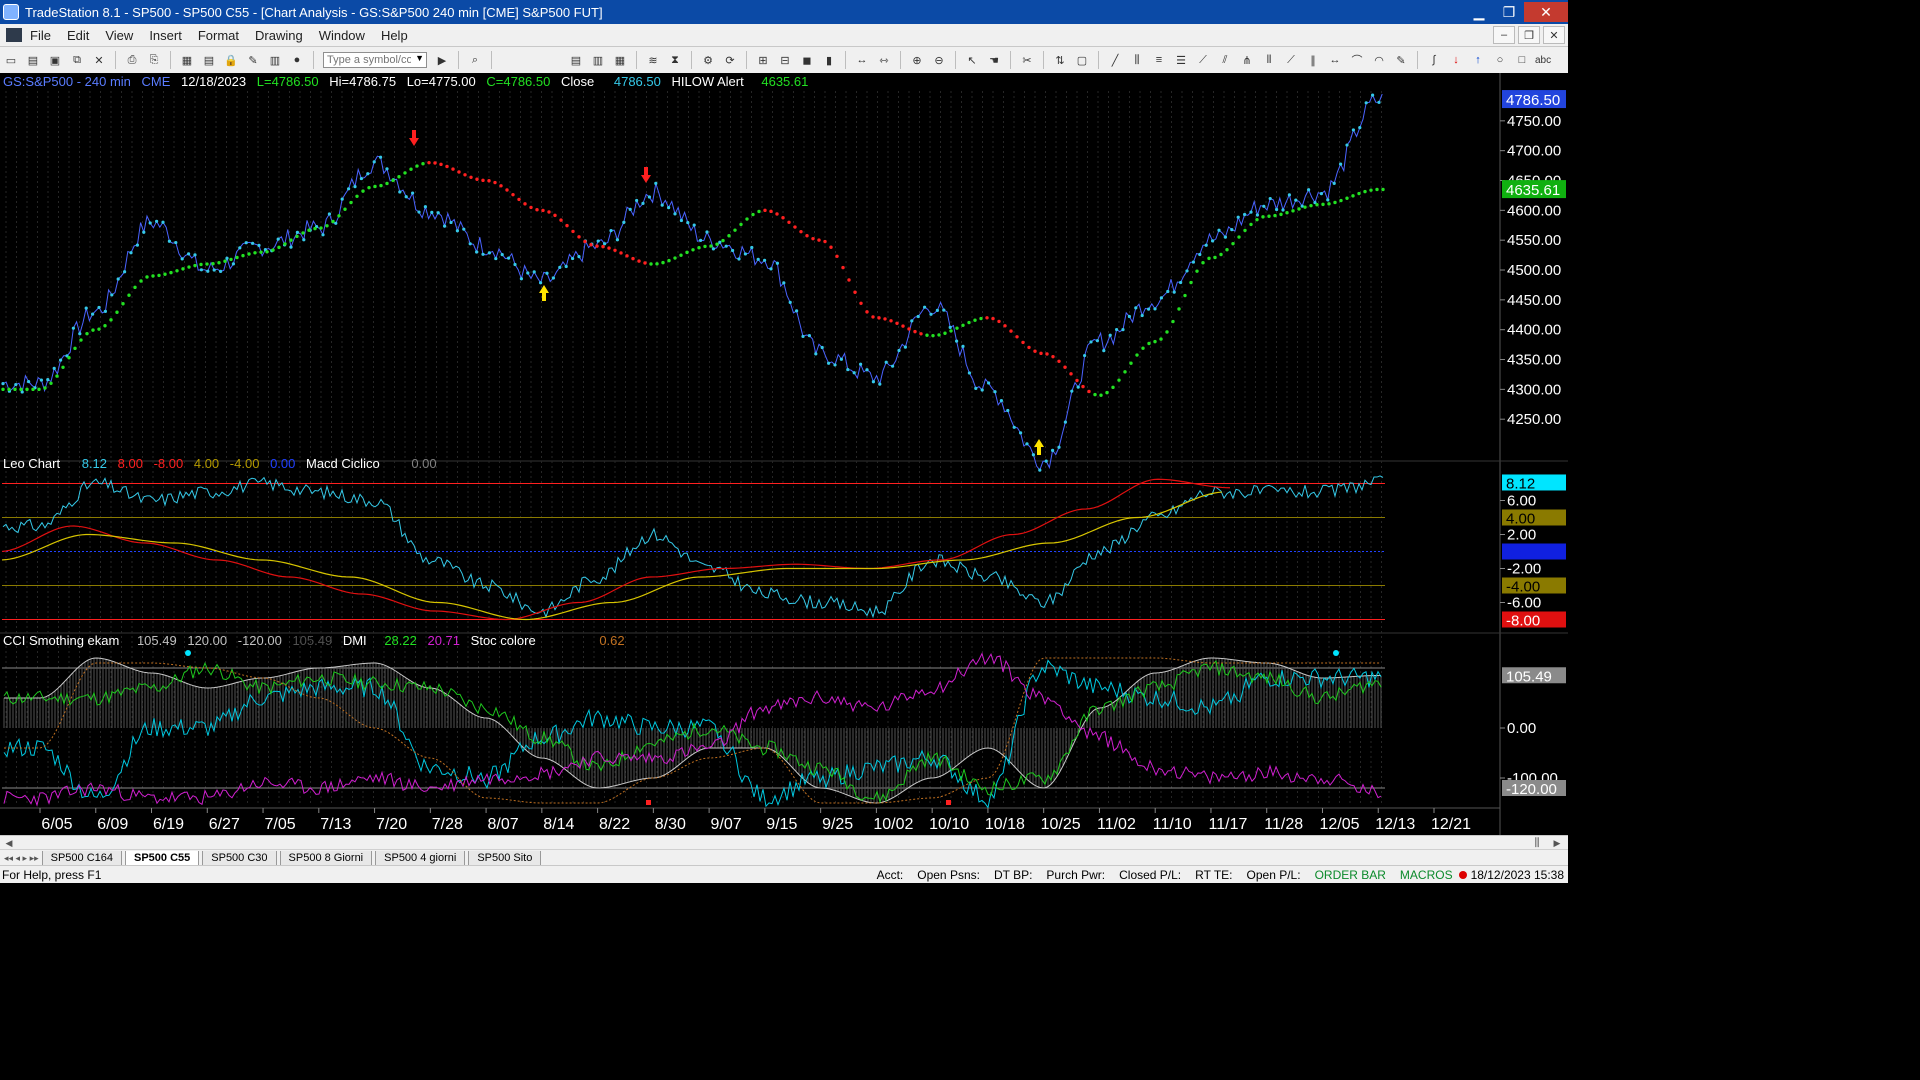 This screenshot has height=1080, width=1920. I want to click on close-button: ✕, so click(1546, 12).